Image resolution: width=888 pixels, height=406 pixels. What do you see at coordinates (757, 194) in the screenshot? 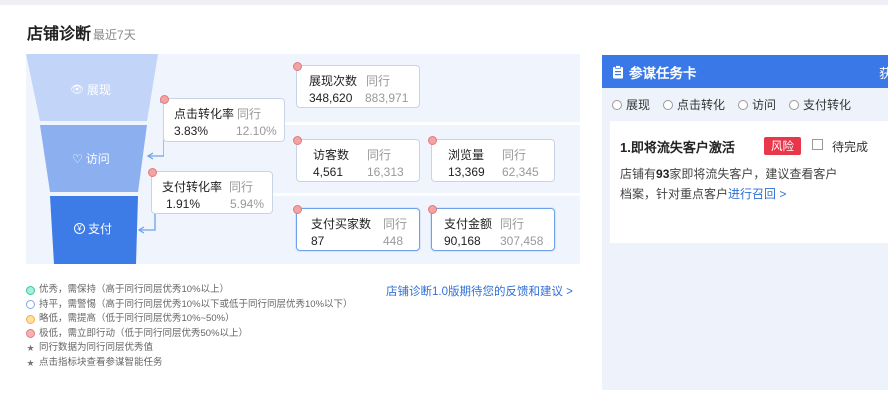
I see `recall-link: 进行召回 >` at bounding box center [757, 194].